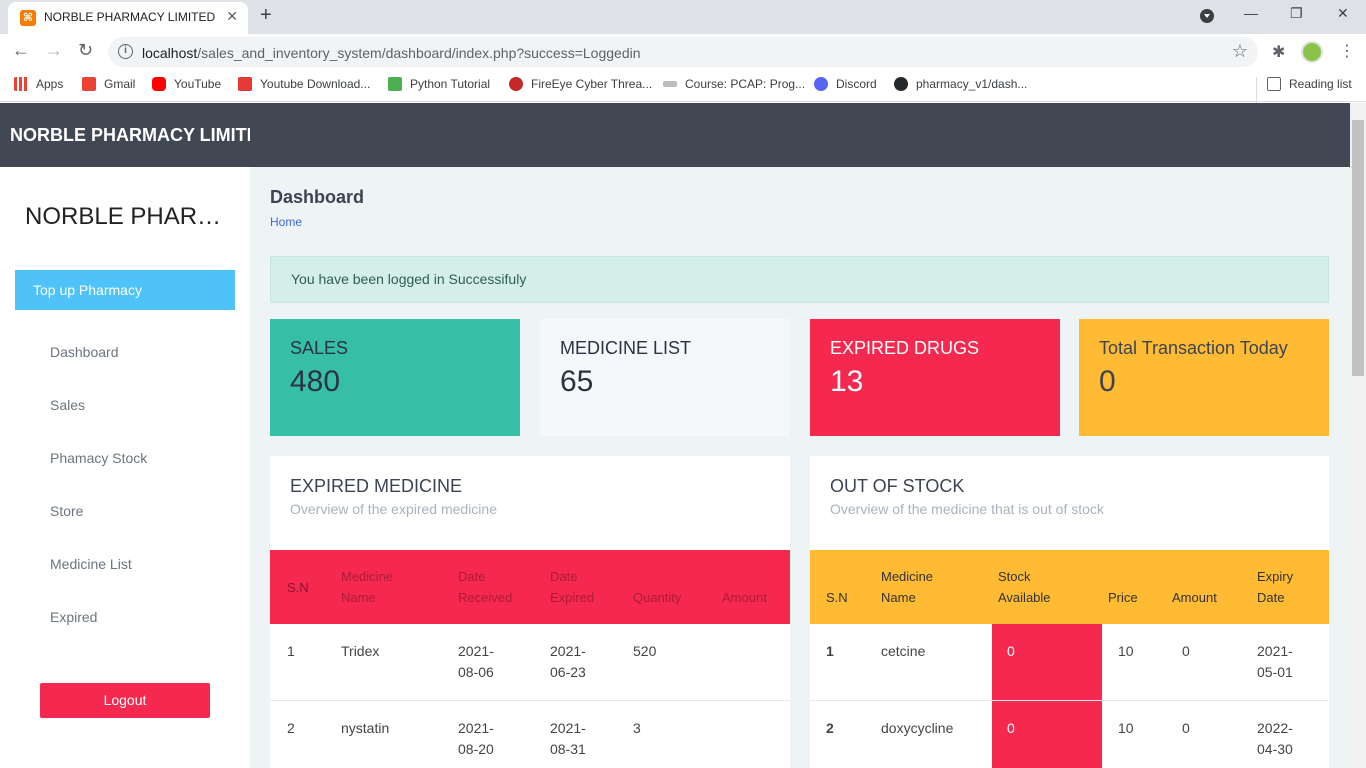 The width and height of the screenshot is (1366, 768). I want to click on sidebar-item-expired: Expired, so click(73, 617).